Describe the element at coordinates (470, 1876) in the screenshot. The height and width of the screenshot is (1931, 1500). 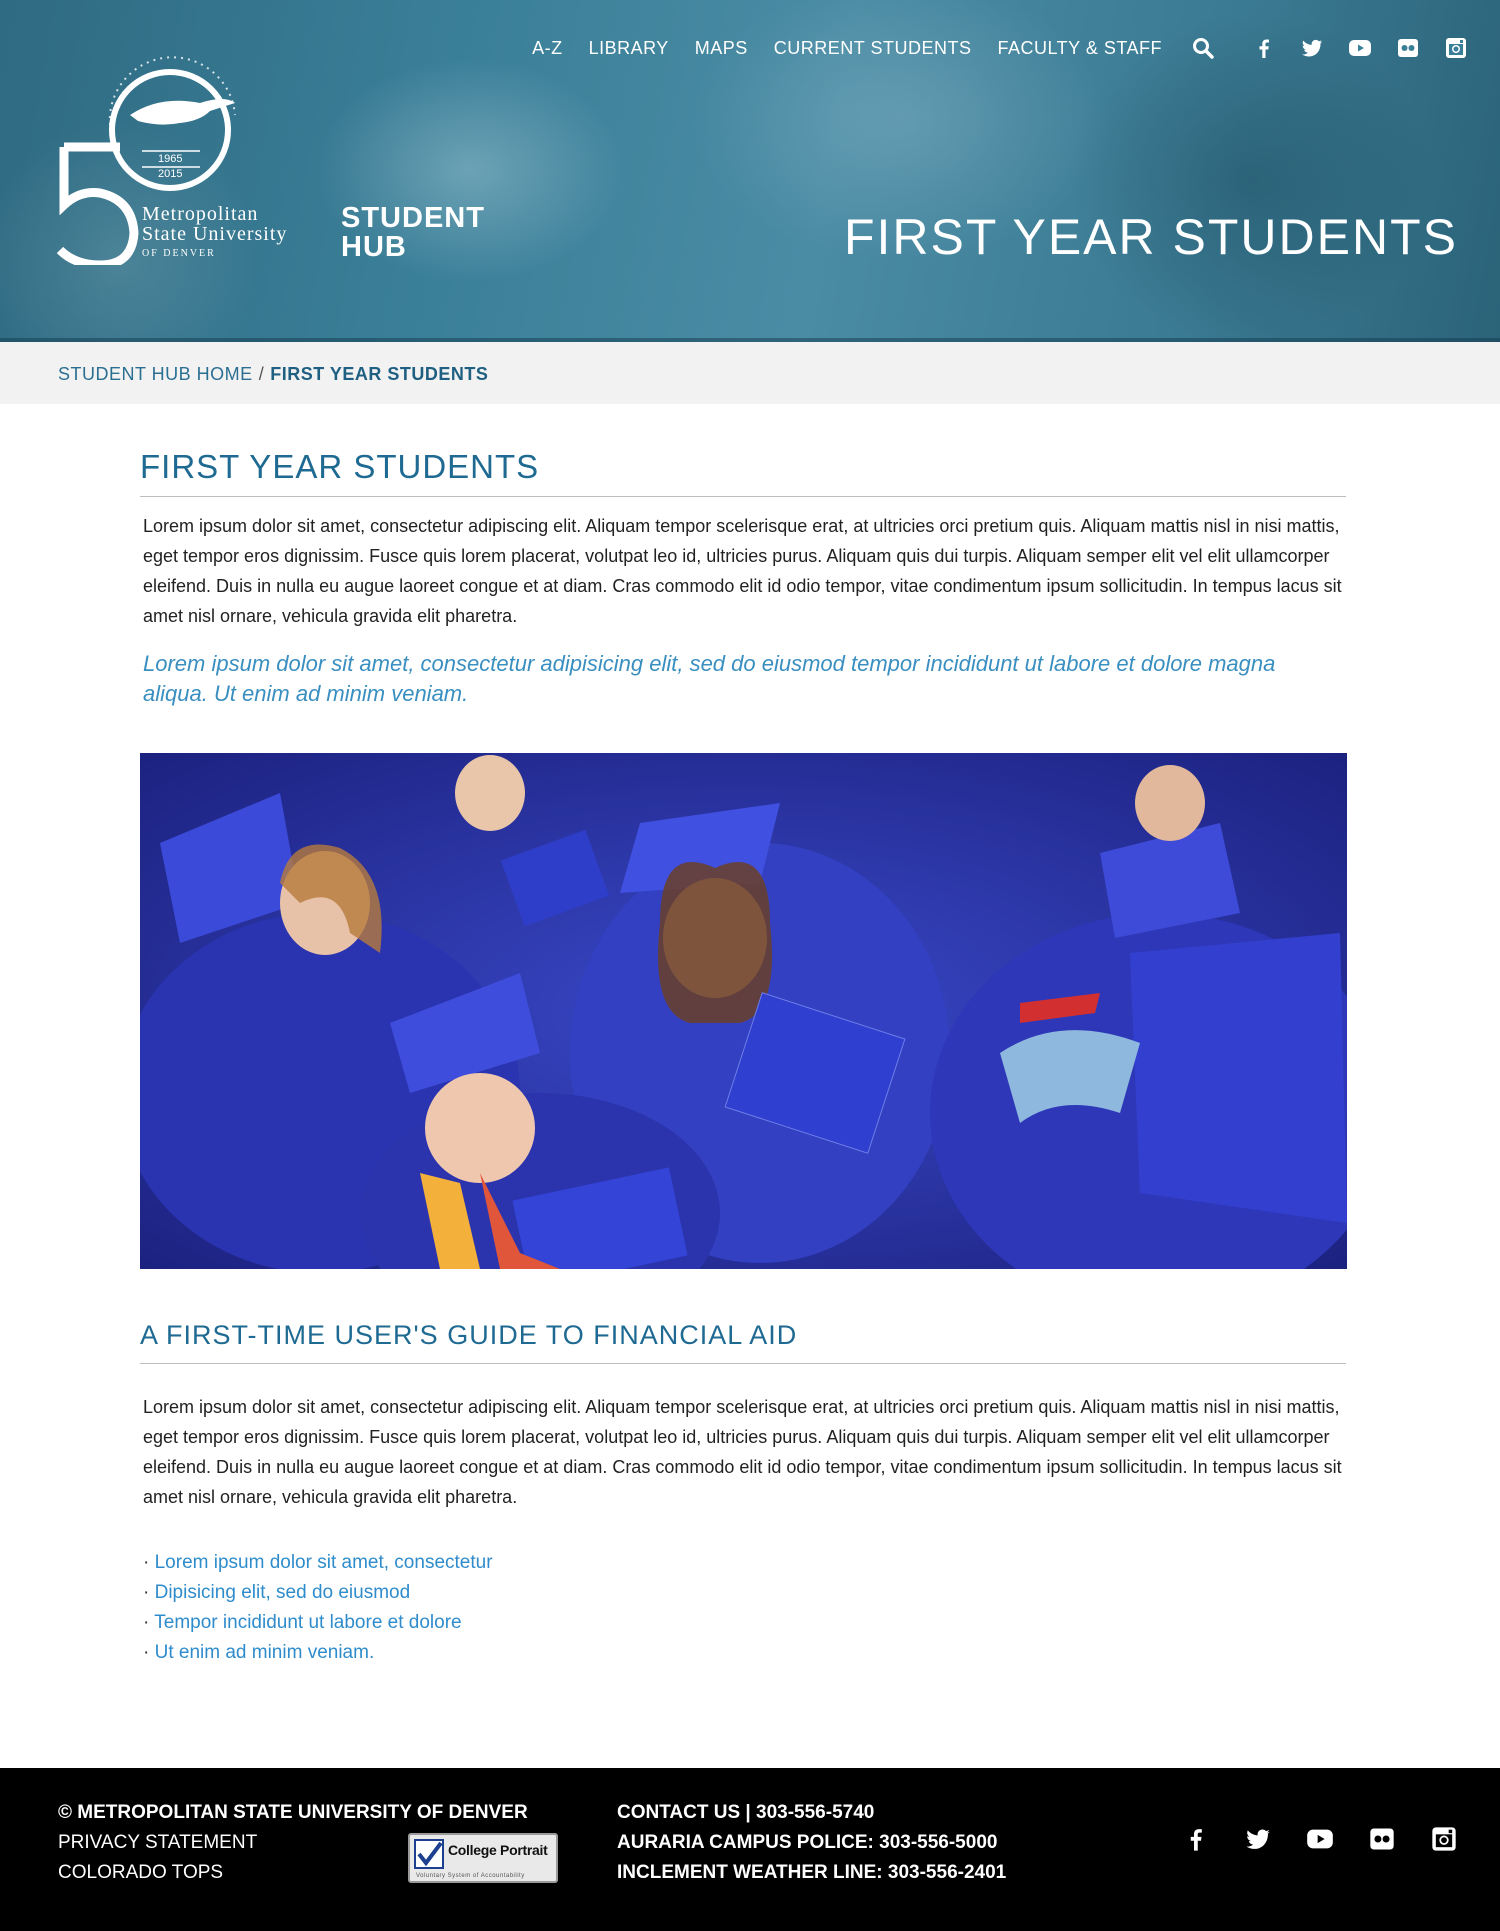
I see `badge-subtitle: Voluntary System of Accountability` at that location.